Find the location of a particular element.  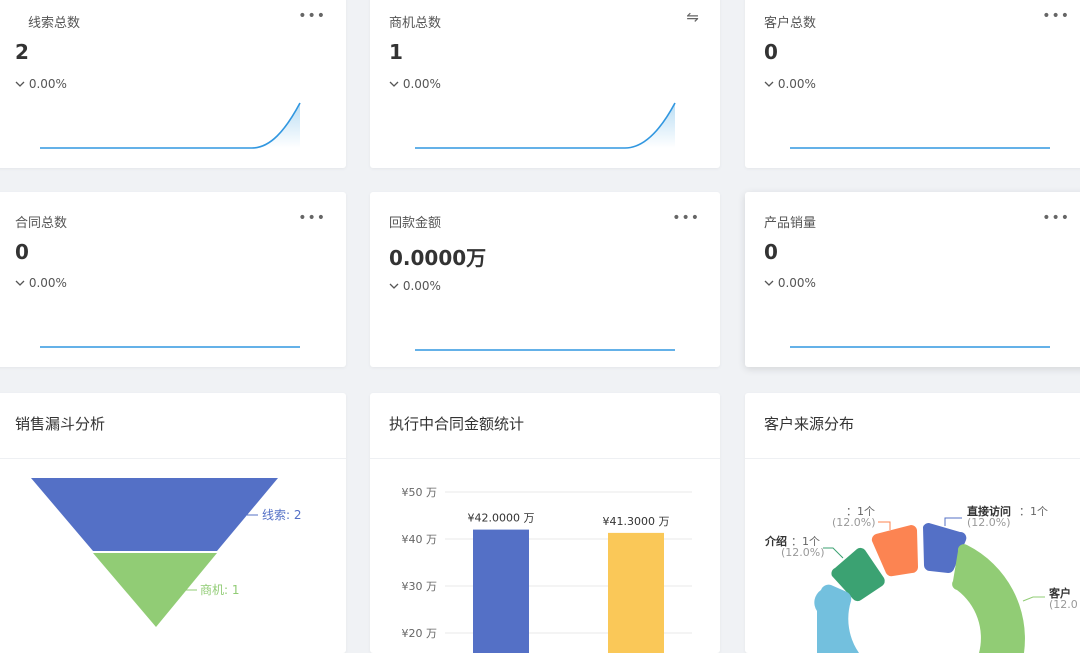

donut-label-customer-pct: (12.0 is located at coordinates (1063, 604).